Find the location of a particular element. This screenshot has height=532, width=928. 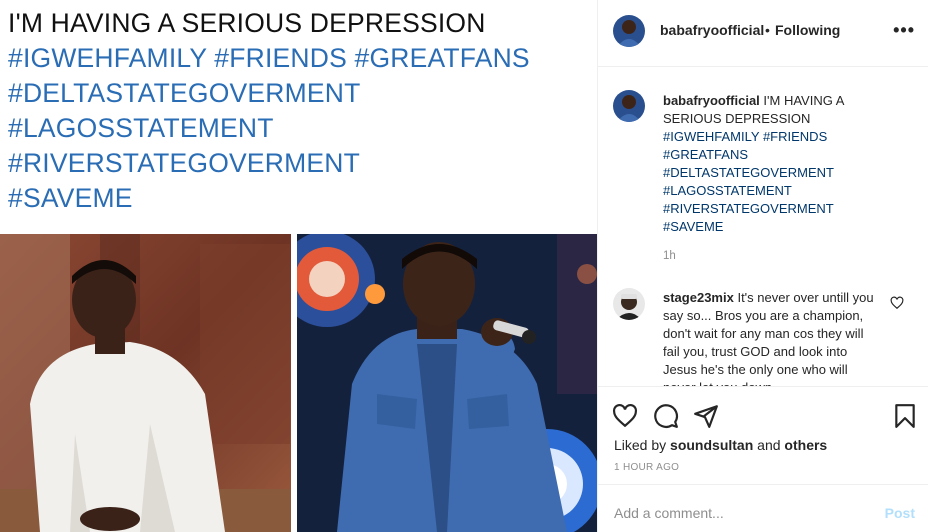

liked-by-prefix: Liked by is located at coordinates (640, 445).